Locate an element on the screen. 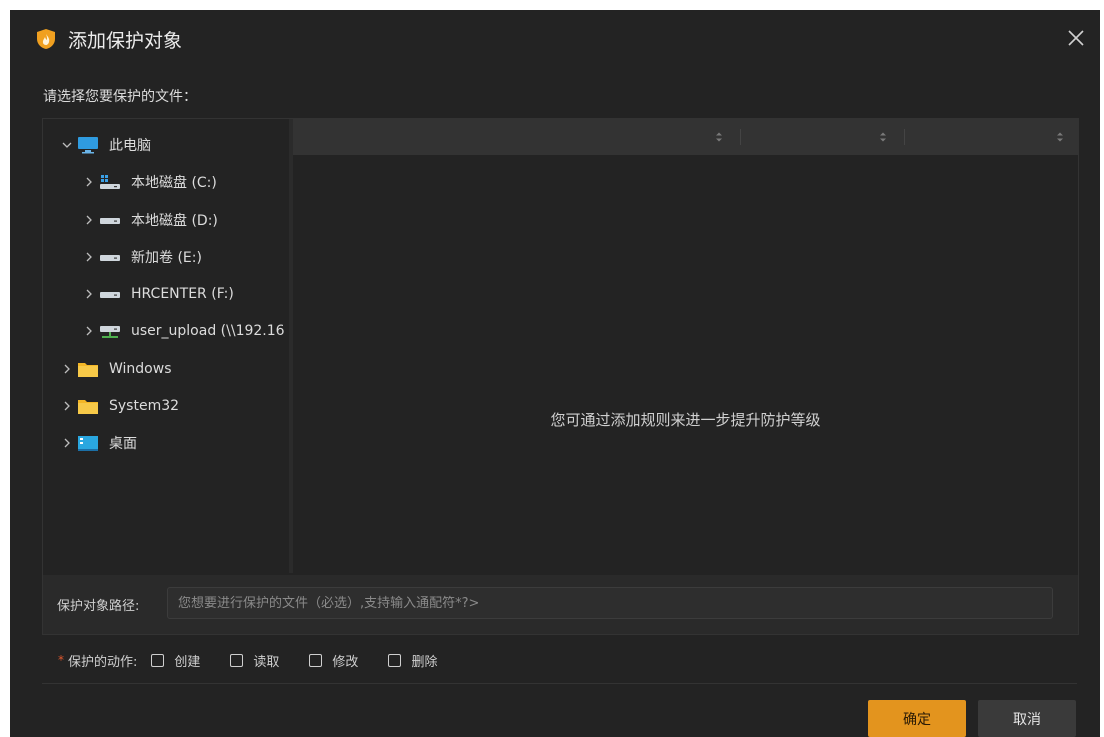  tree-item-system32: System32 is located at coordinates (120, 406).